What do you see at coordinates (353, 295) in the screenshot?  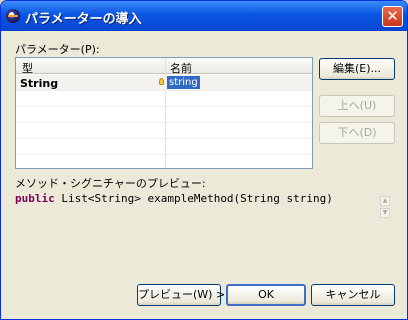 I see `cancel-button: キャンセル` at bounding box center [353, 295].